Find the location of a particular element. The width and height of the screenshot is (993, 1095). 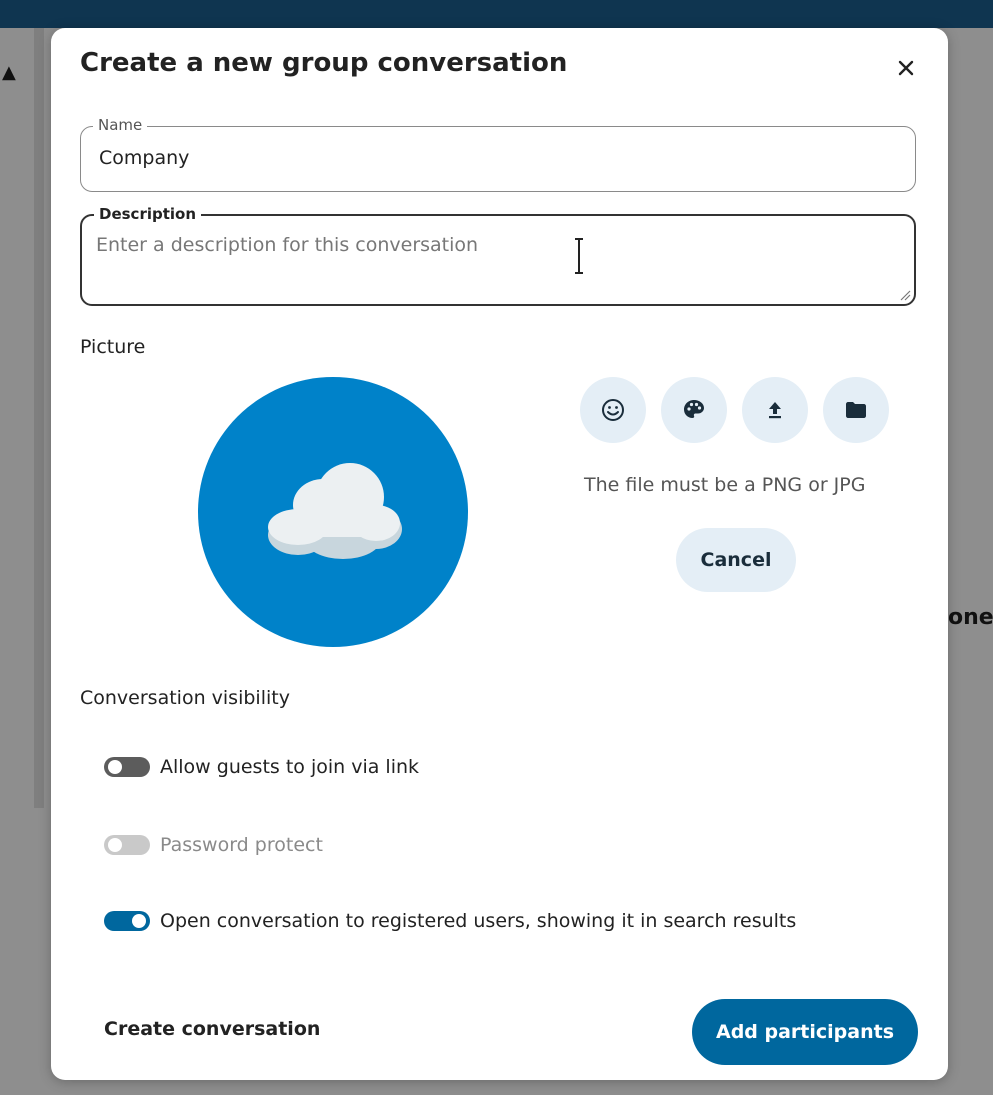

palette-icon is located at coordinates (694, 409).